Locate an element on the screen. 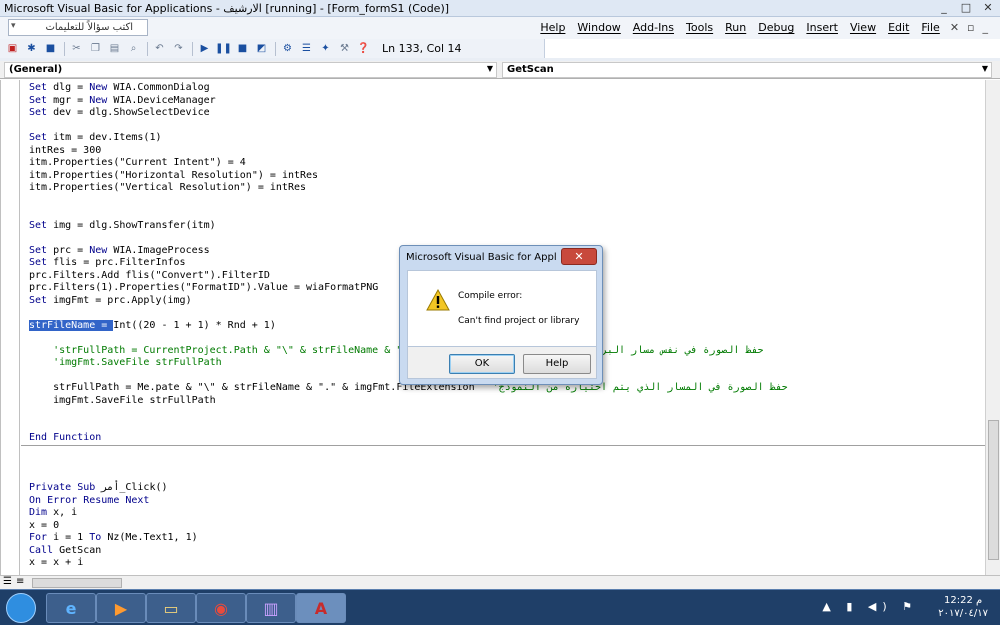  code-line: itm.Properties("Current Intent") = 4 is located at coordinates (137, 162).